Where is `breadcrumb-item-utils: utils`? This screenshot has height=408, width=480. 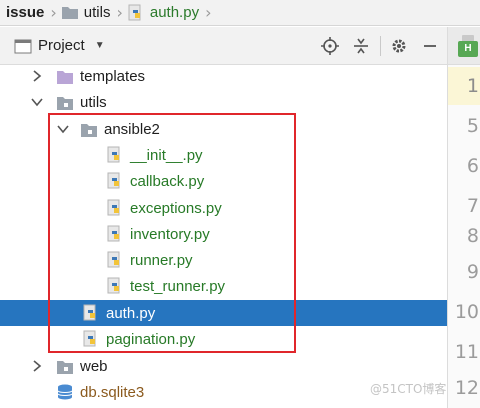
breadcrumb-item-utils: utils is located at coordinates (86, 13).